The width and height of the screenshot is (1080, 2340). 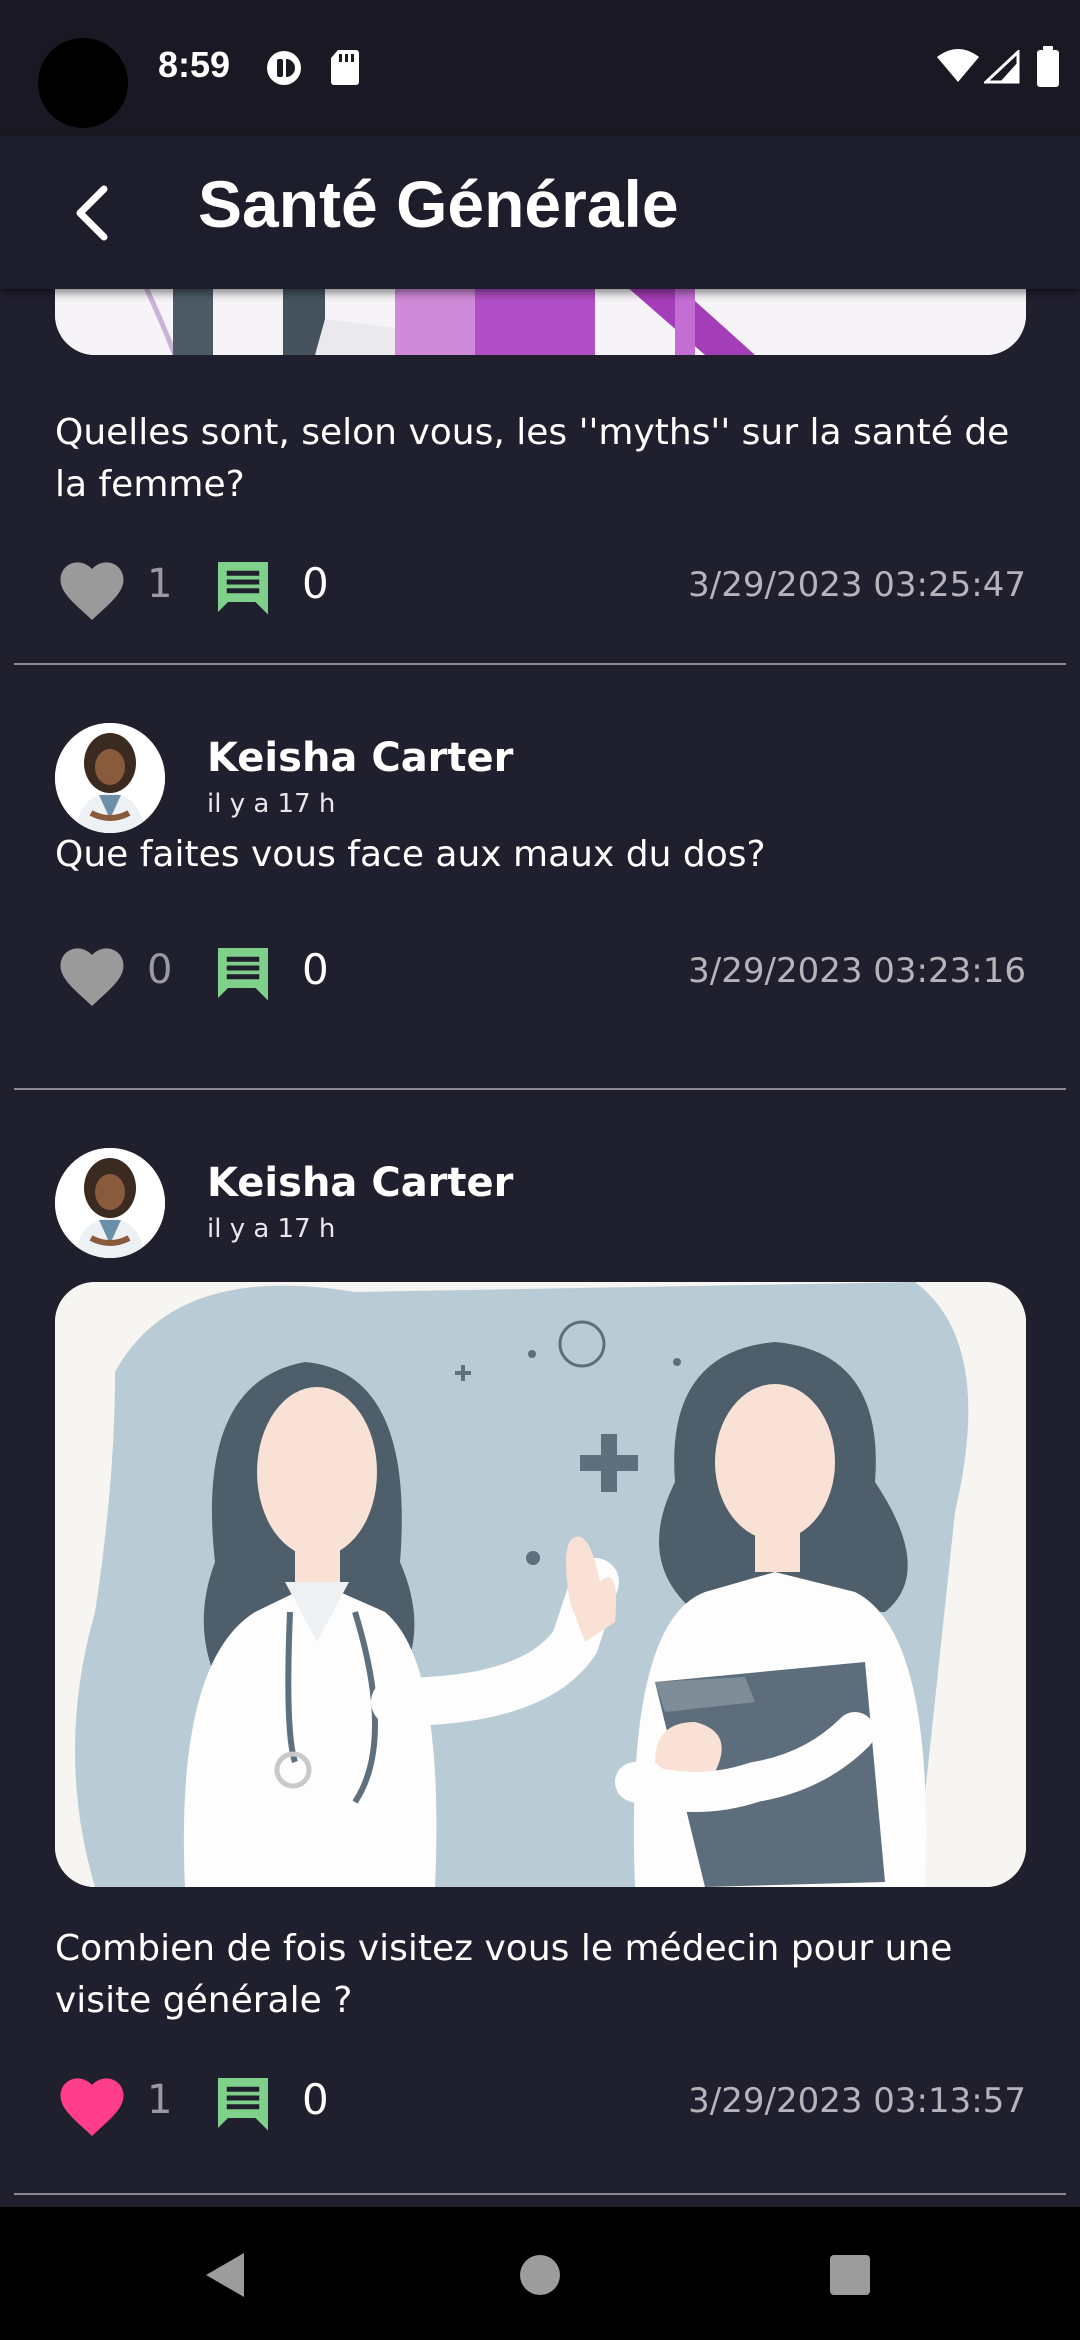 I want to click on back-button, so click(x=93, y=213).